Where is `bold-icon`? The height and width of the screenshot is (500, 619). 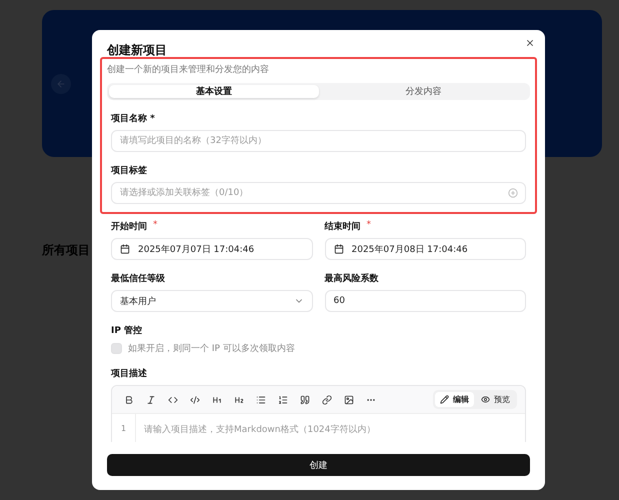
bold-icon is located at coordinates (129, 399).